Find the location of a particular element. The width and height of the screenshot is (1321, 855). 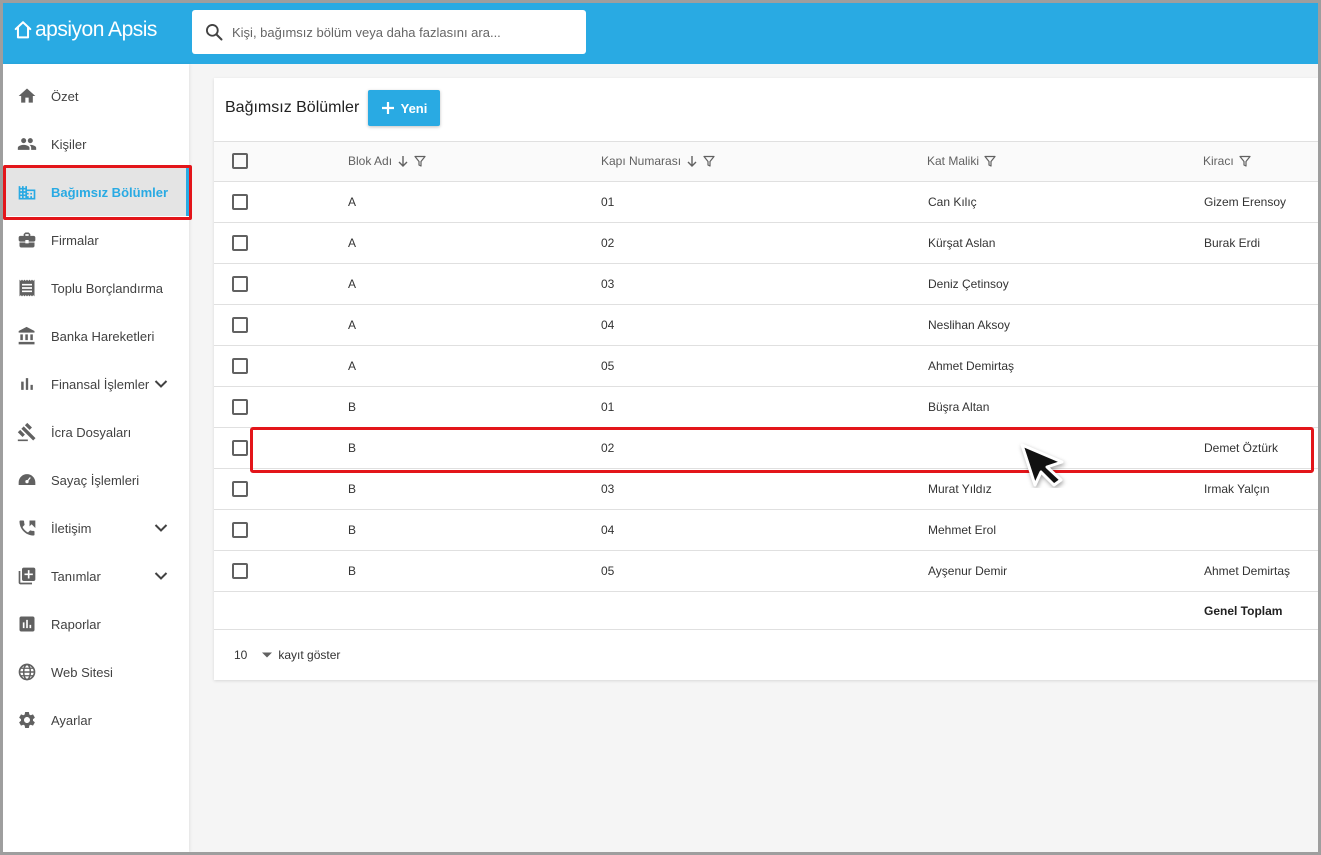

bar-chart-icon is located at coordinates (27, 384).